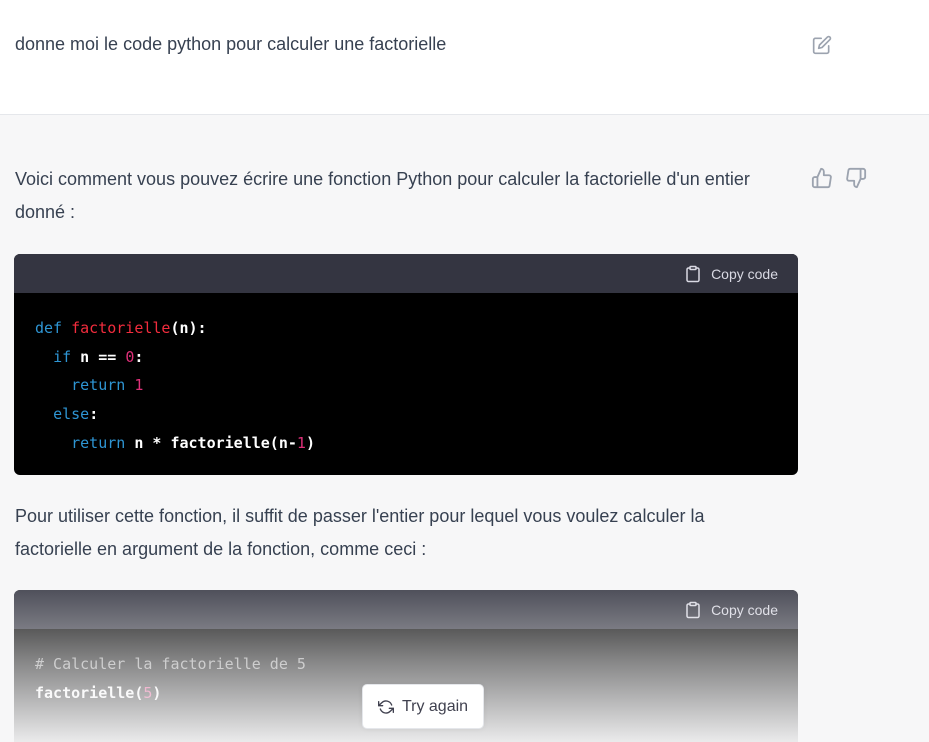 The height and width of the screenshot is (742, 929). What do you see at coordinates (822, 178) in the screenshot?
I see `thumbs-up-icon` at bounding box center [822, 178].